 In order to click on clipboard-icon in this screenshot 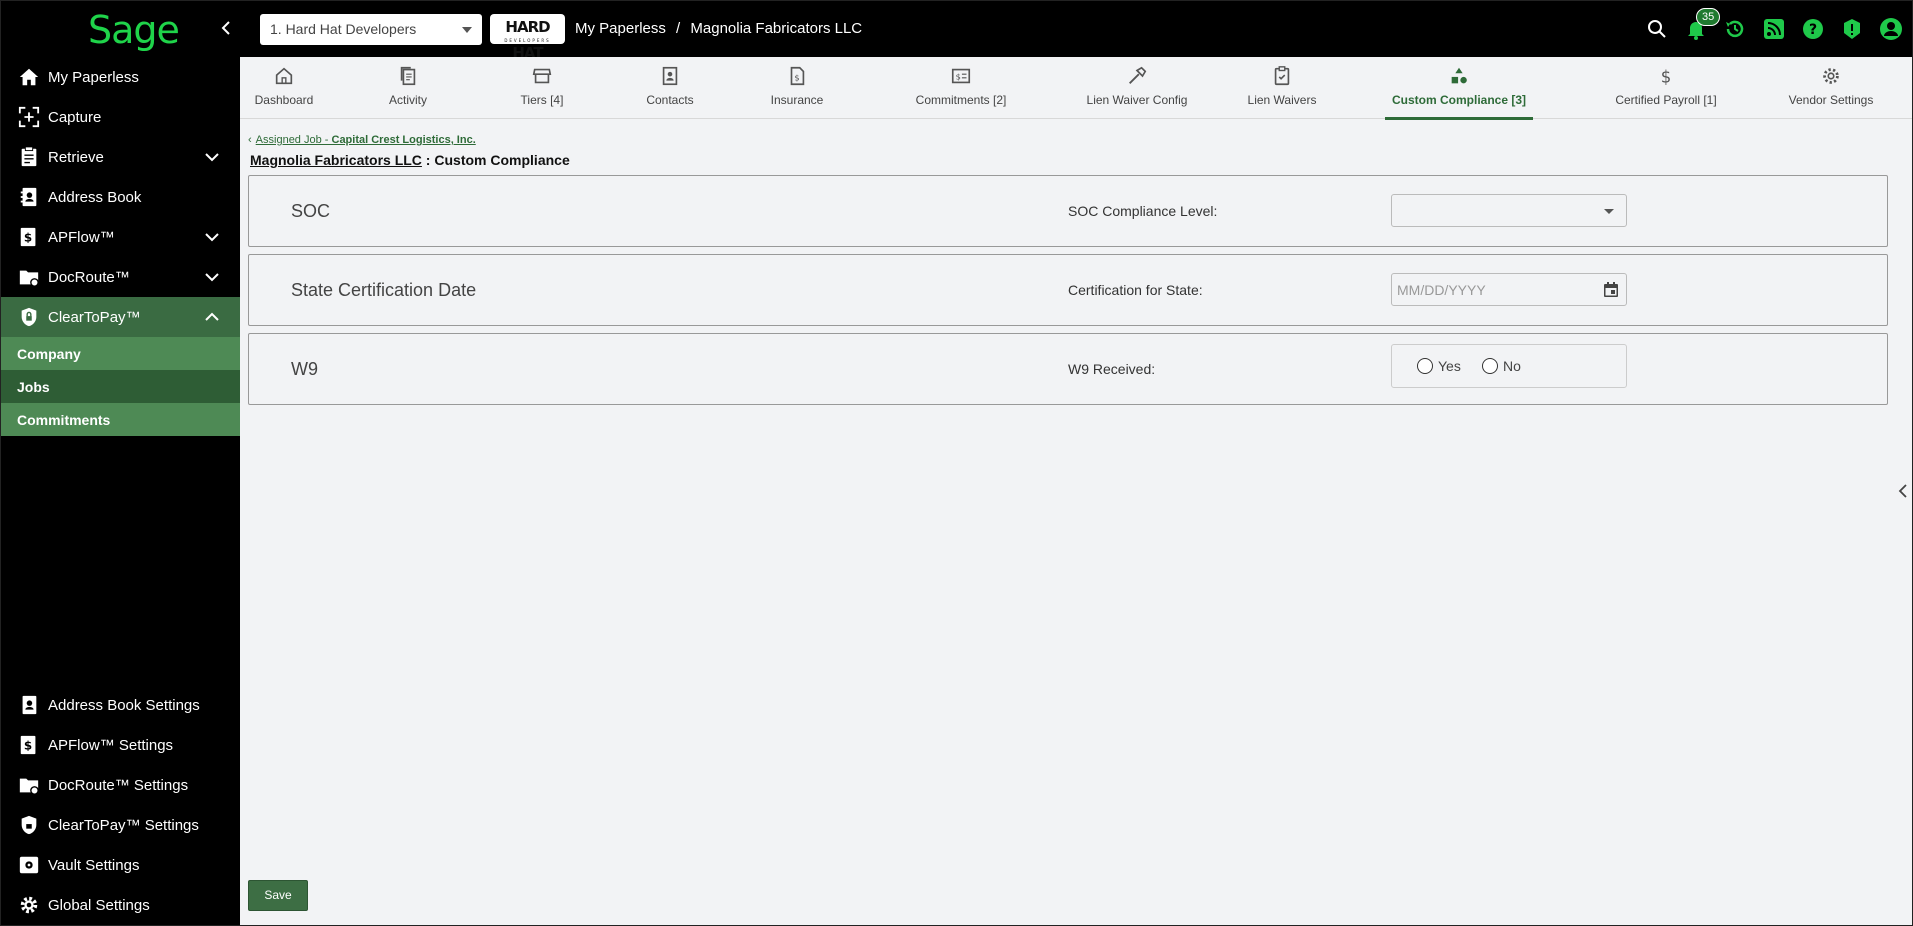, I will do `click(29, 157)`.